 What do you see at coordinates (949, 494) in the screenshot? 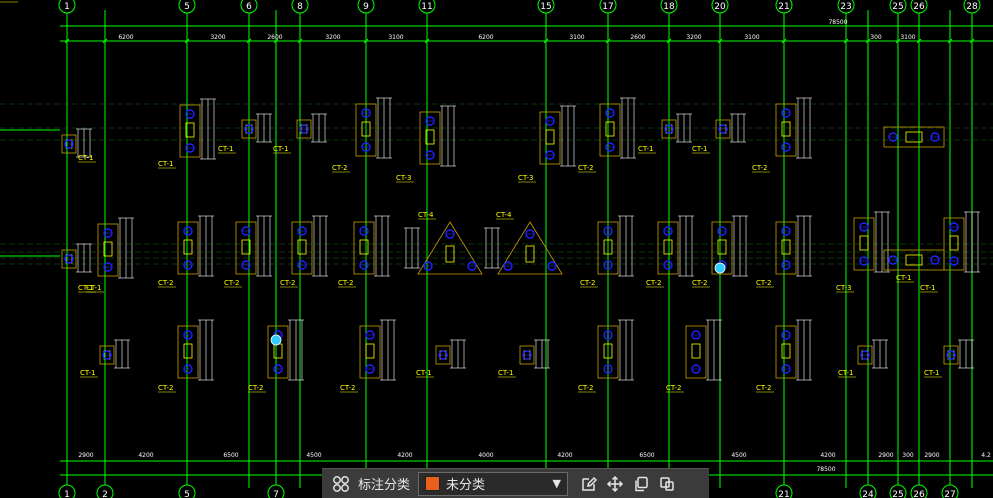
I see `axis-label-bottom: 27` at bounding box center [949, 494].